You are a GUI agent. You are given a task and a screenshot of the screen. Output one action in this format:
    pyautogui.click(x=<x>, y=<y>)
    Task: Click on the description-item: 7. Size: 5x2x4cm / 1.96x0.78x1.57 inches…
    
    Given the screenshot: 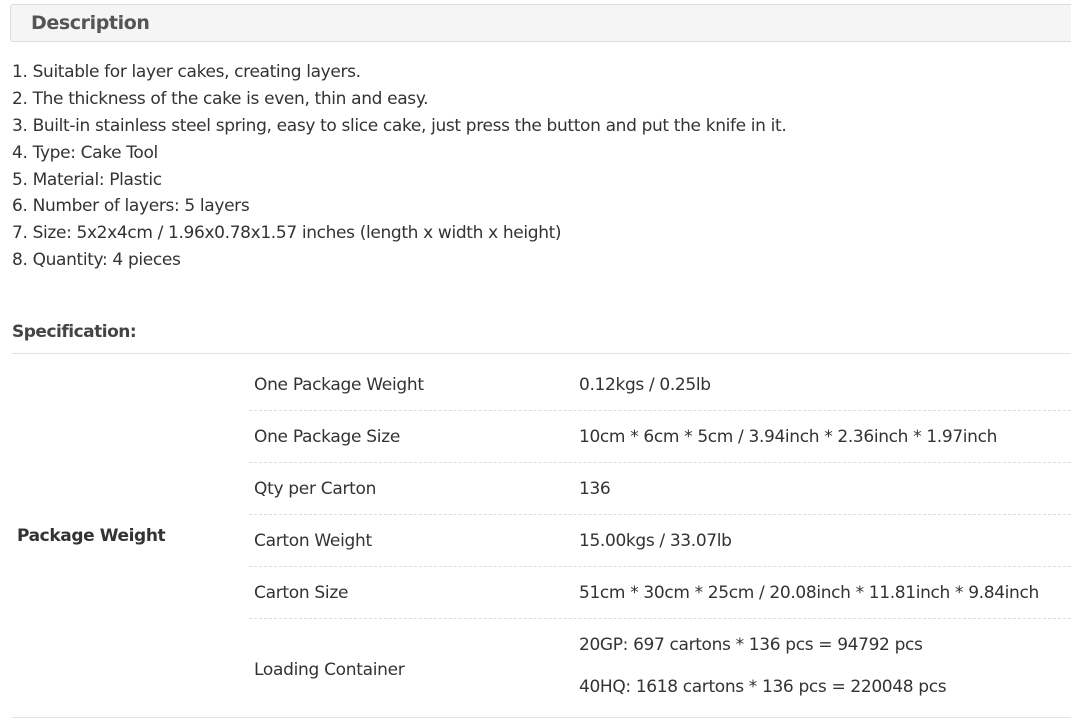 What is the action you would take?
    pyautogui.click(x=287, y=233)
    